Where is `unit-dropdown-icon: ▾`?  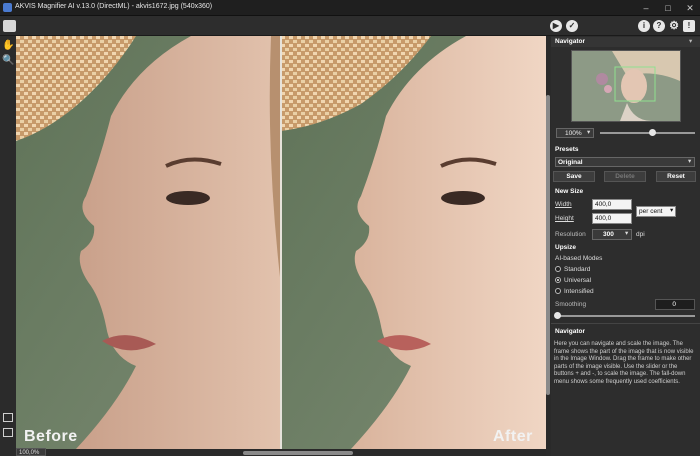 unit-dropdown-icon: ▾ is located at coordinates (671, 210).